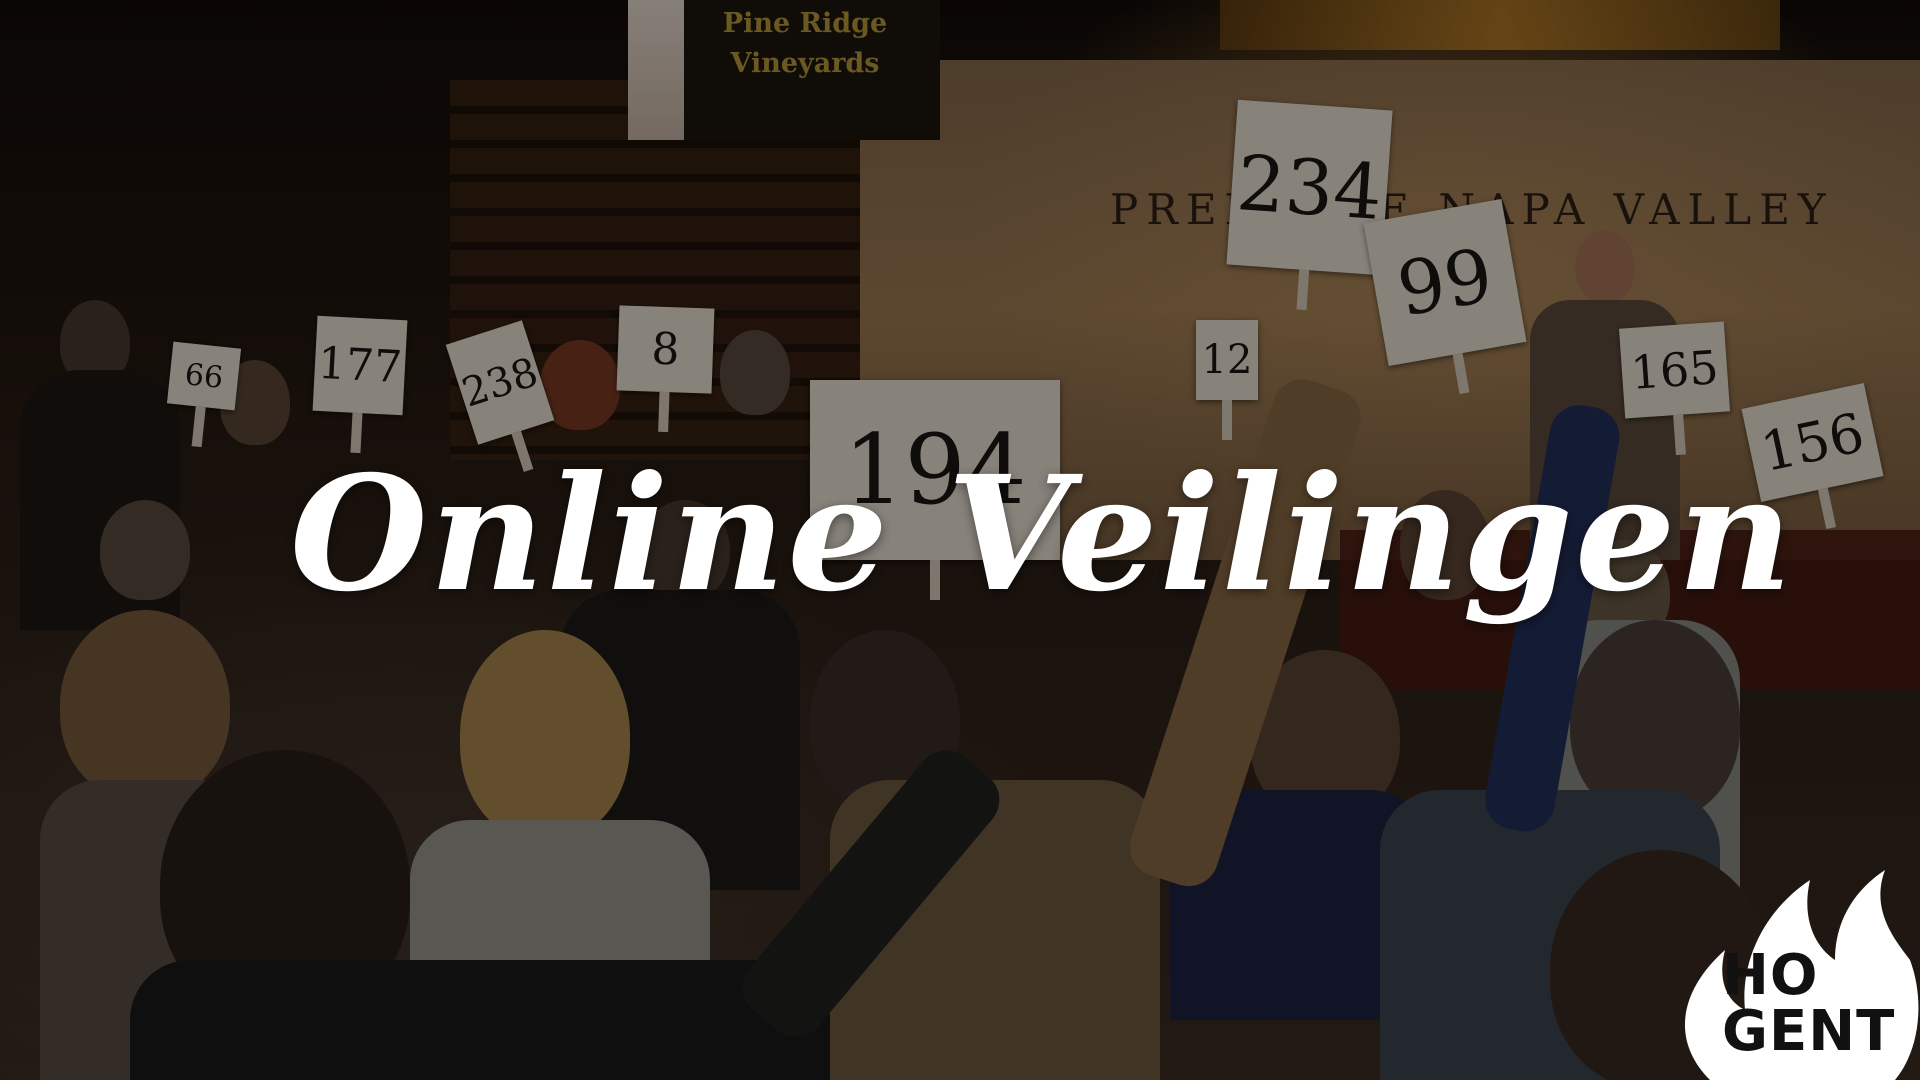 This screenshot has width=1920, height=1080. What do you see at coordinates (1770, 975) in the screenshot?
I see `logo-line-1: HO` at bounding box center [1770, 975].